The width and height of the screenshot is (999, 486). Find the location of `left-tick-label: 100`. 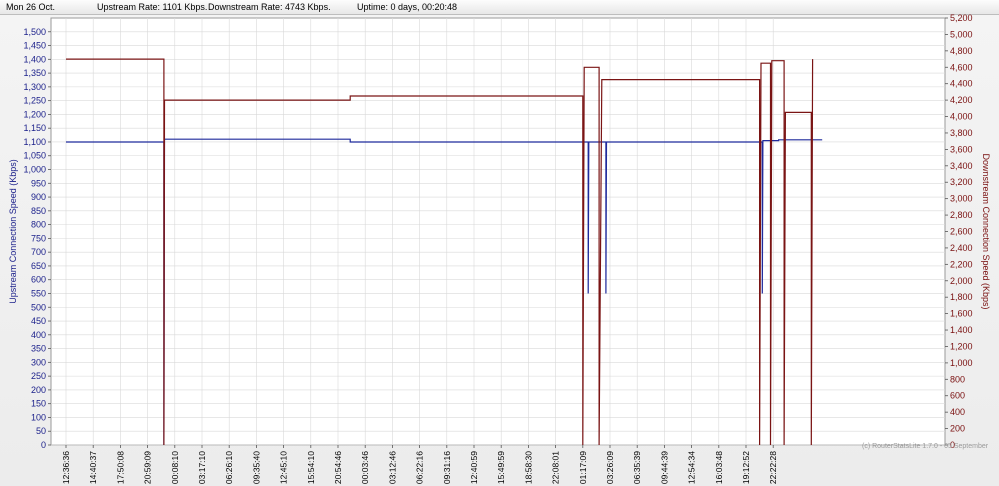

left-tick-label: 100 is located at coordinates (38, 417).